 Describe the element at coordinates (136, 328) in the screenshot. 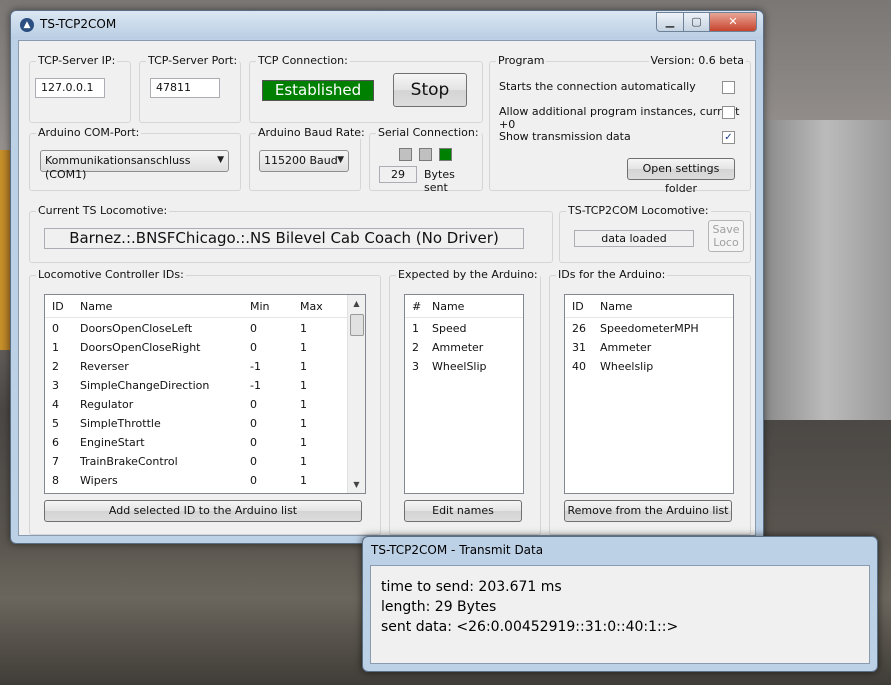

I see `cell-name: DoorsOpenCloseLeft` at that location.